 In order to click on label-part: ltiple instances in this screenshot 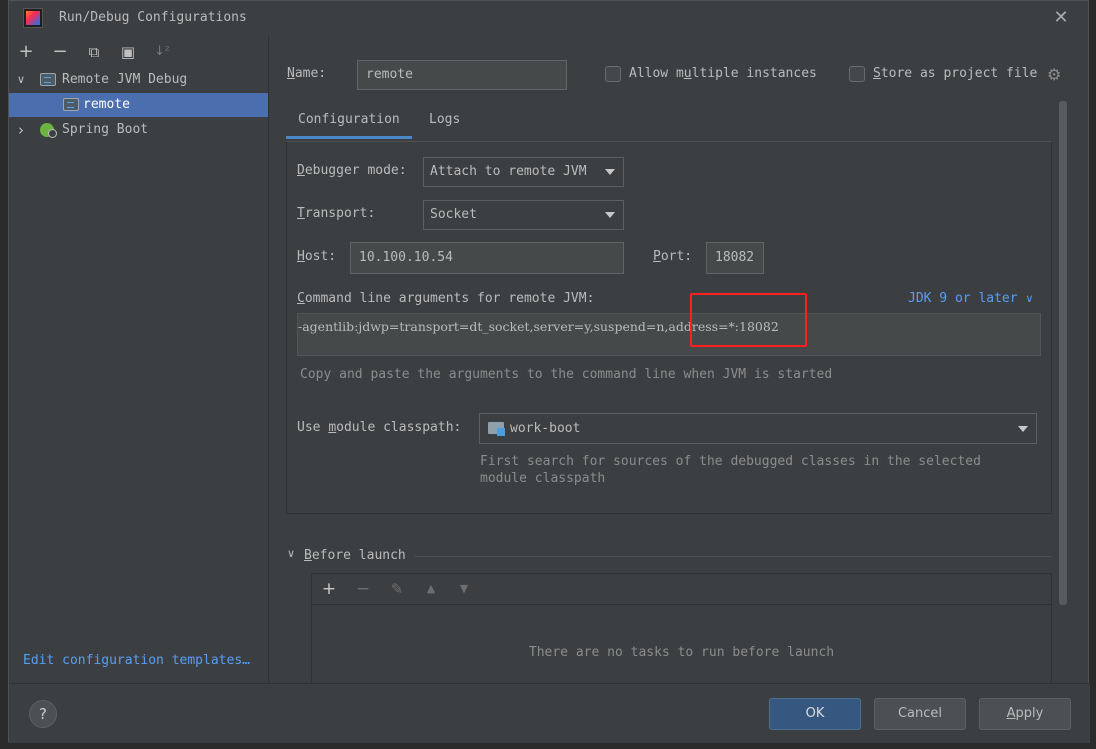, I will do `click(754, 73)`.